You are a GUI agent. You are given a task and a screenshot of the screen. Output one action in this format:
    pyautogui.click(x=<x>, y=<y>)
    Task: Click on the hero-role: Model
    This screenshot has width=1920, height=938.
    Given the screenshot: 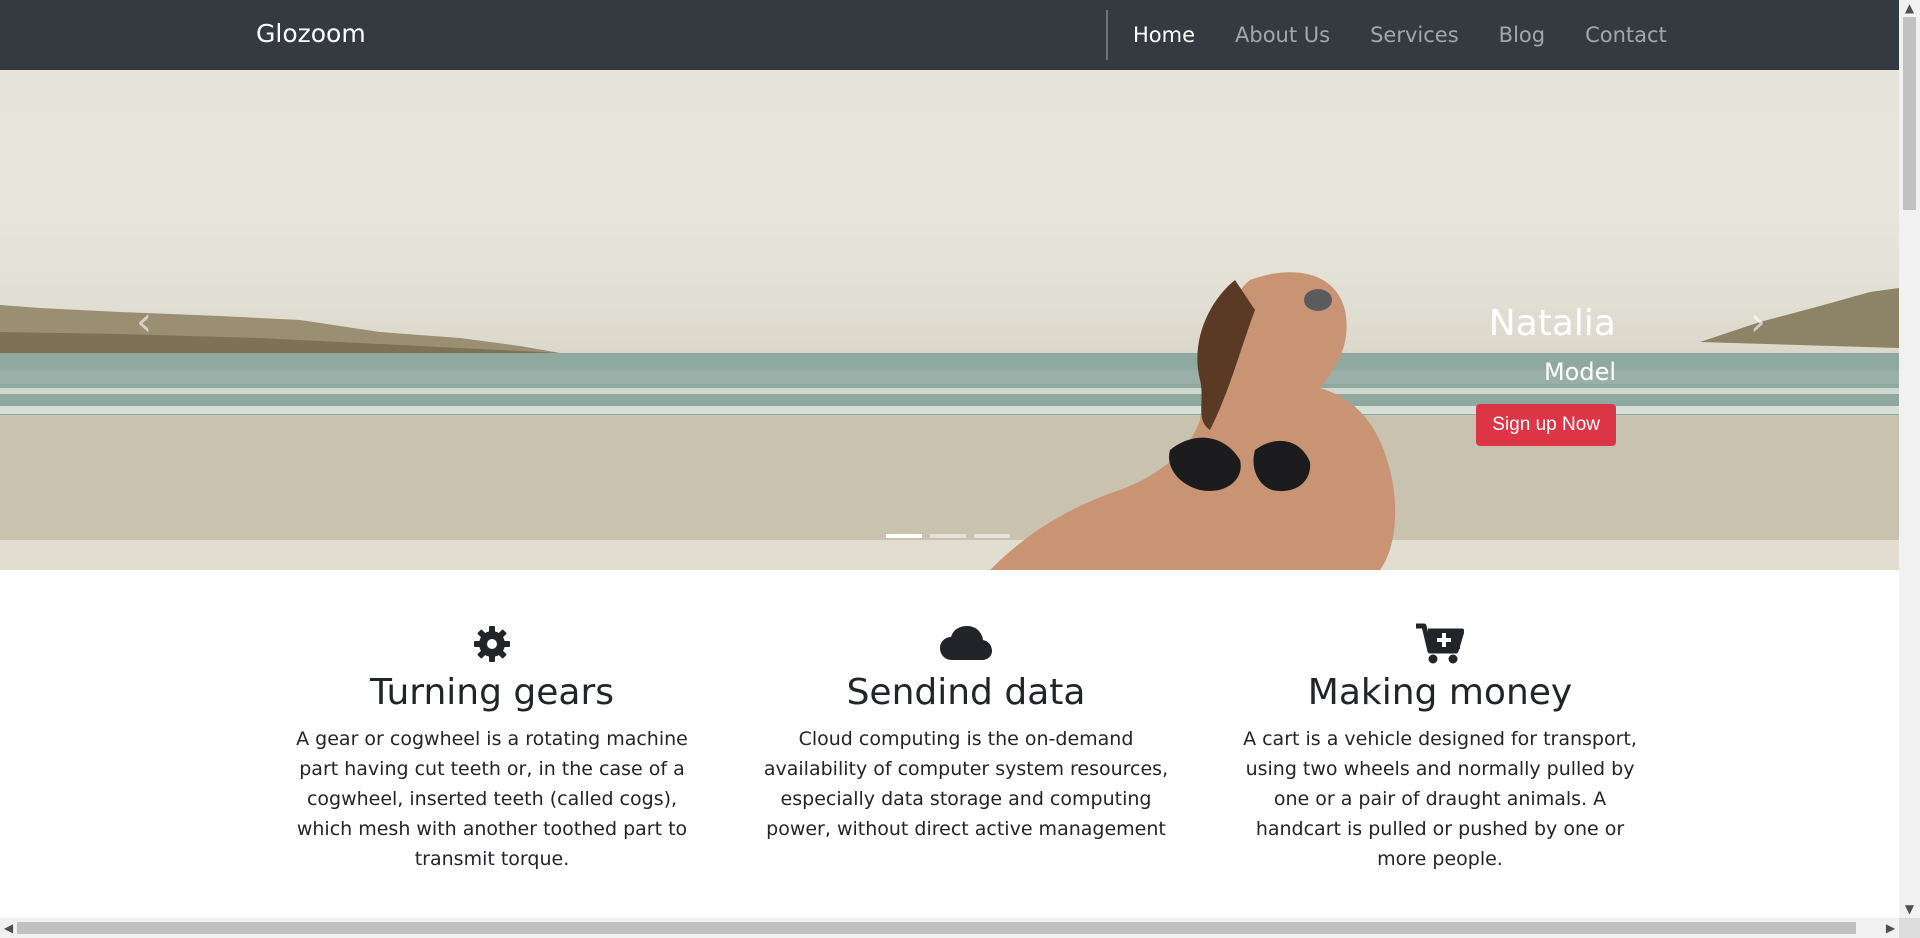 What is the action you would take?
    pyautogui.click(x=1579, y=372)
    